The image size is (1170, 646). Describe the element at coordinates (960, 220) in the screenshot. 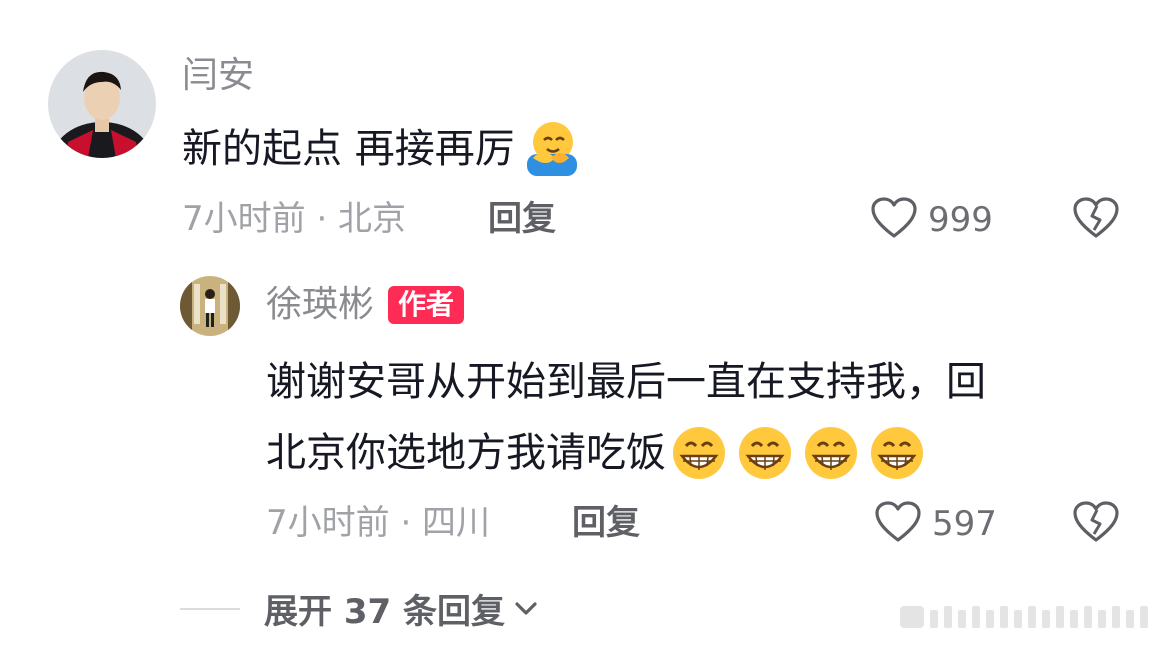

I see `comment-like-count: 999` at that location.